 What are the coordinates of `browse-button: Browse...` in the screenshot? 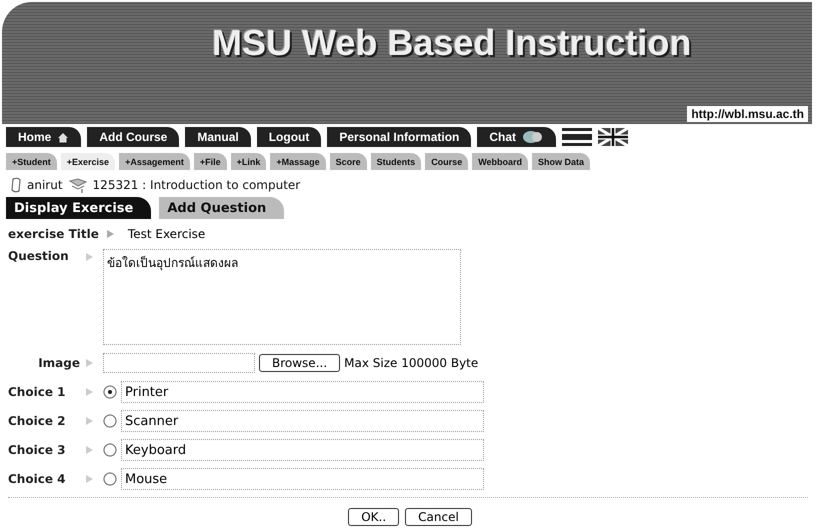 It's located at (299, 363).